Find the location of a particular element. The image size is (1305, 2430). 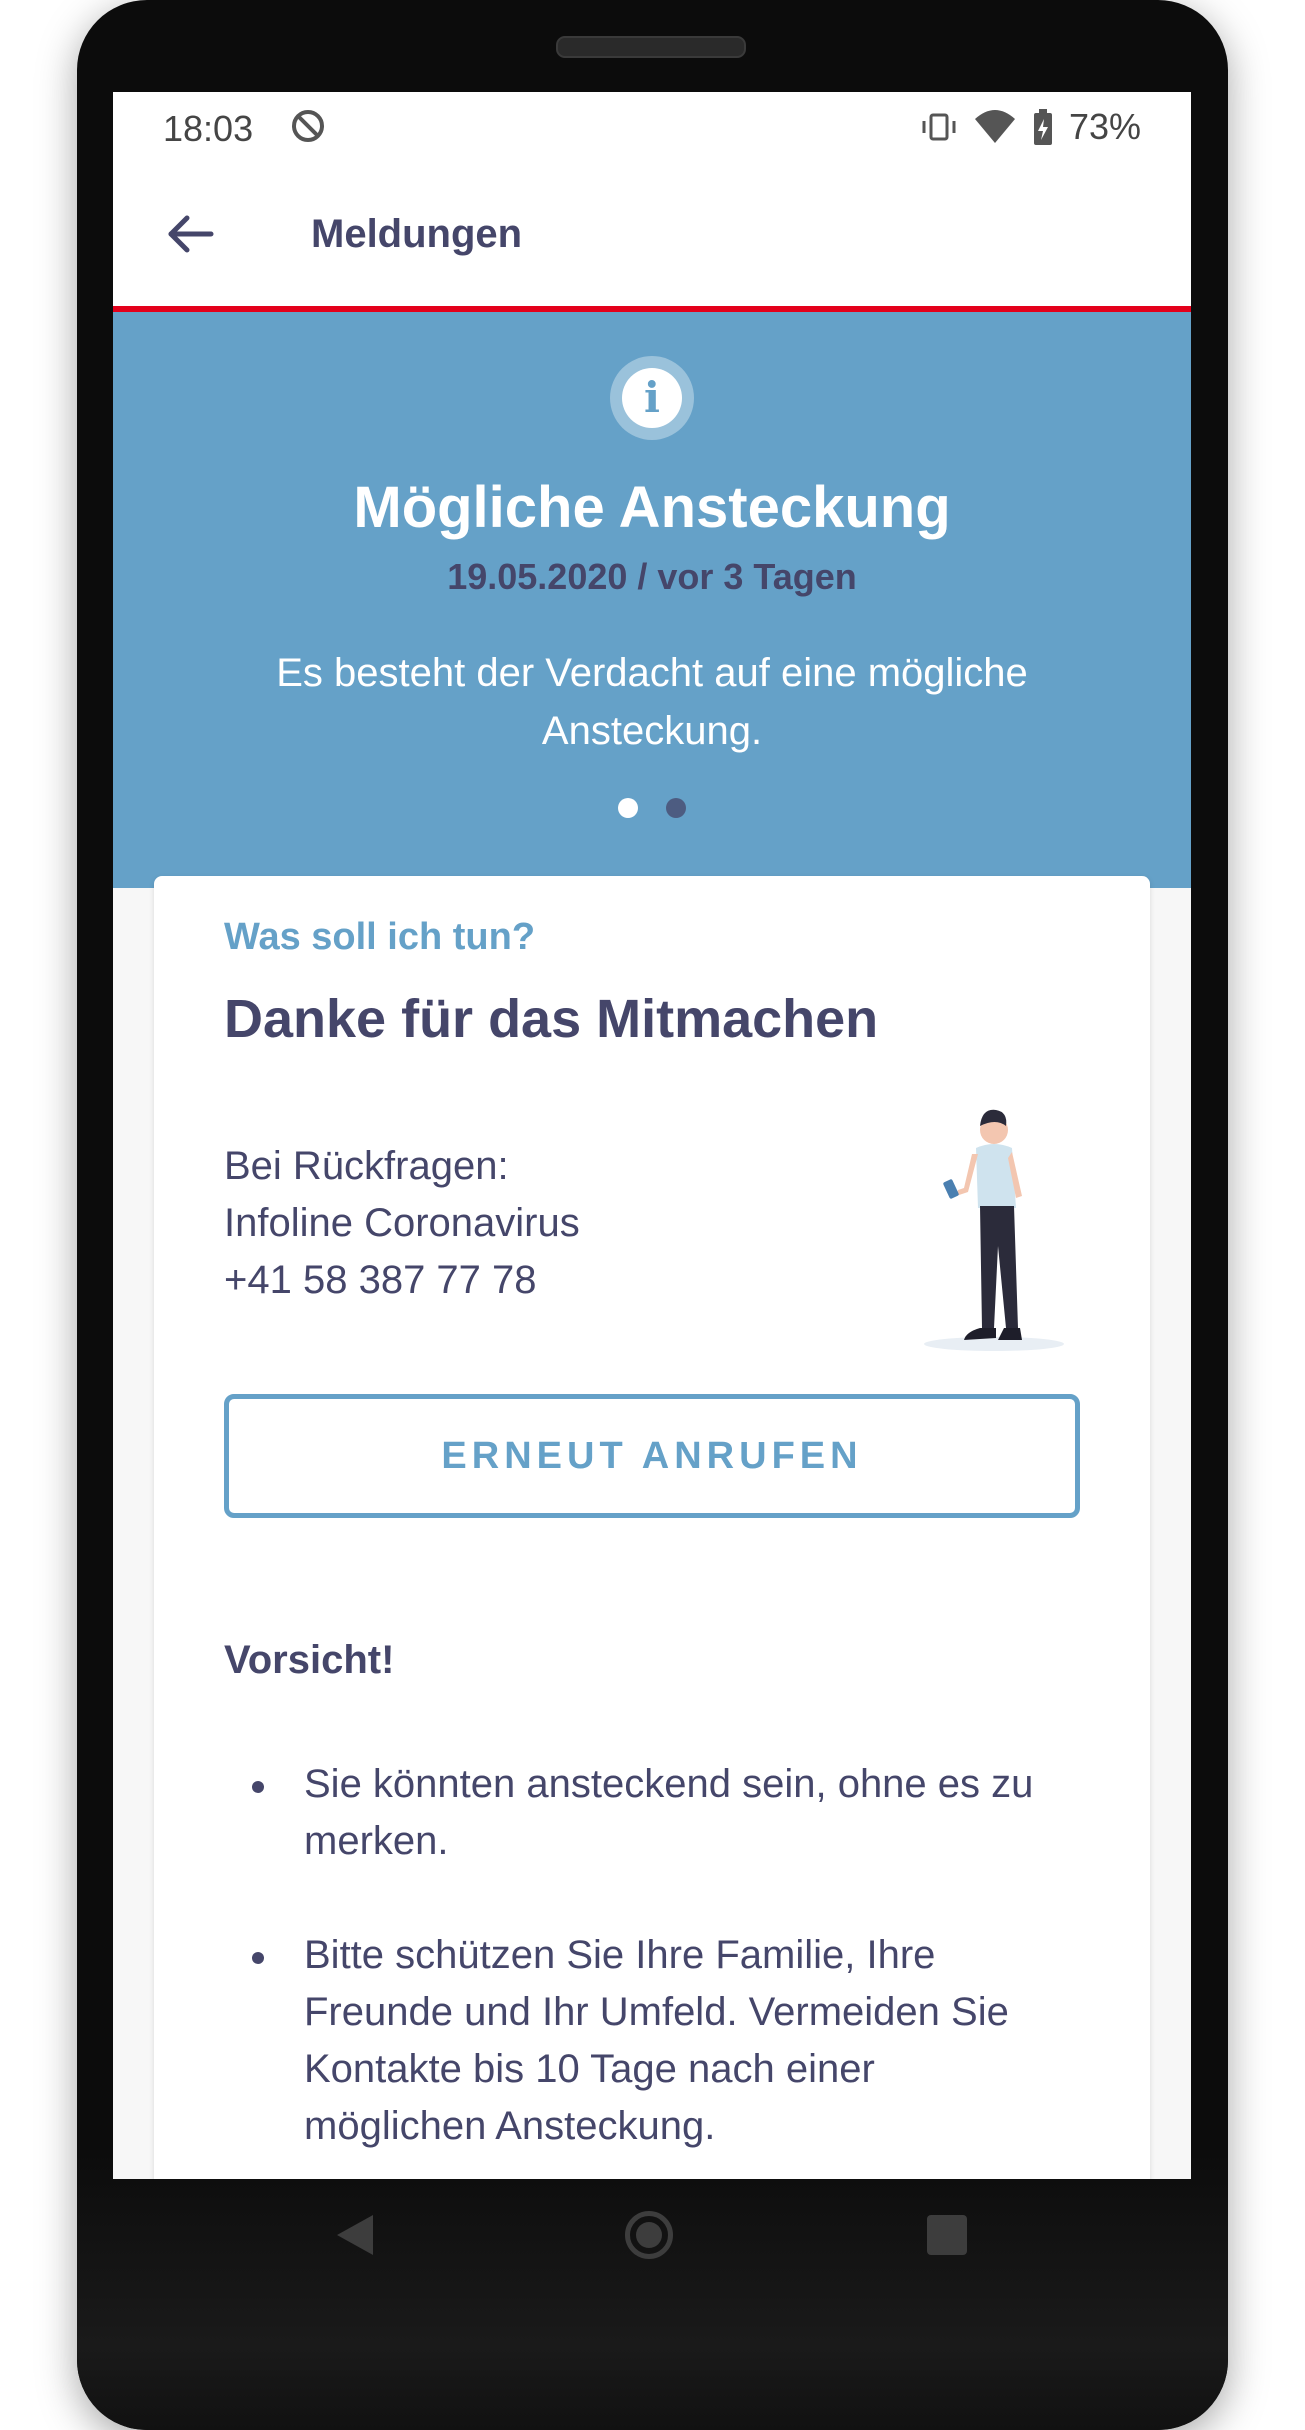

system-nav-bar is located at coordinates (652, 2239).